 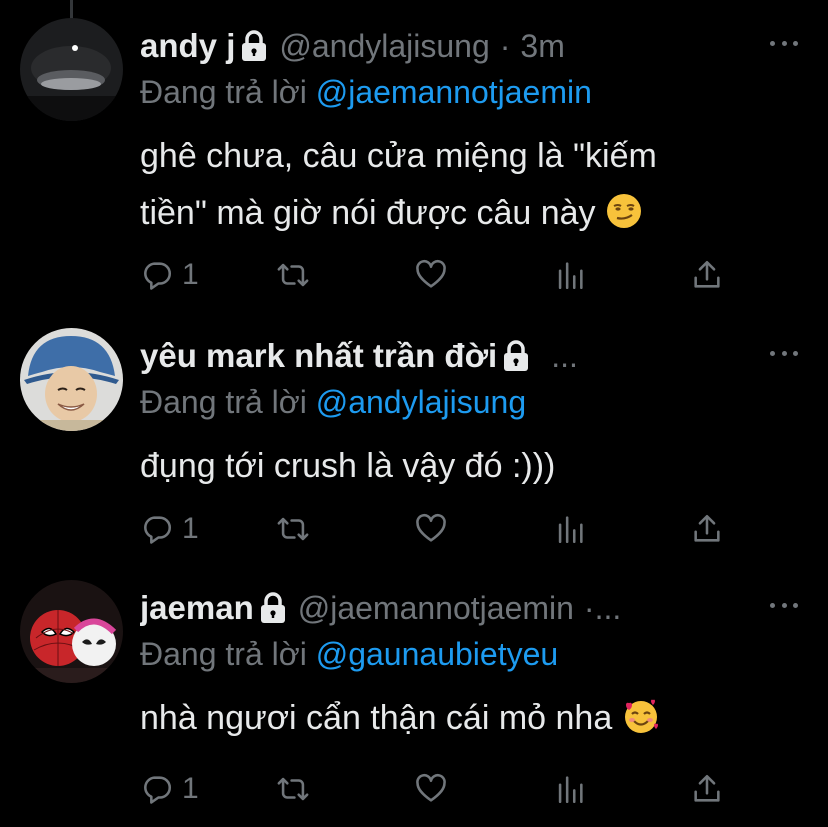 I want to click on replying-to: Đang trả lời @gaunaubietyeu, so click(x=349, y=654).